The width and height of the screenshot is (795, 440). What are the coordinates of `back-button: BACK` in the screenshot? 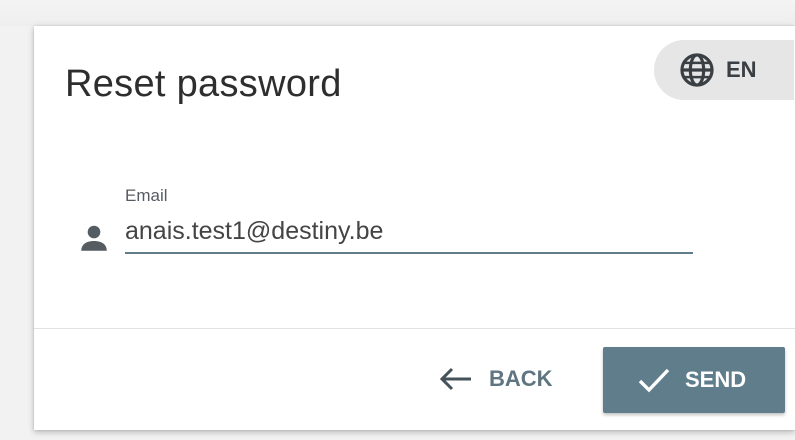 It's located at (499, 379).